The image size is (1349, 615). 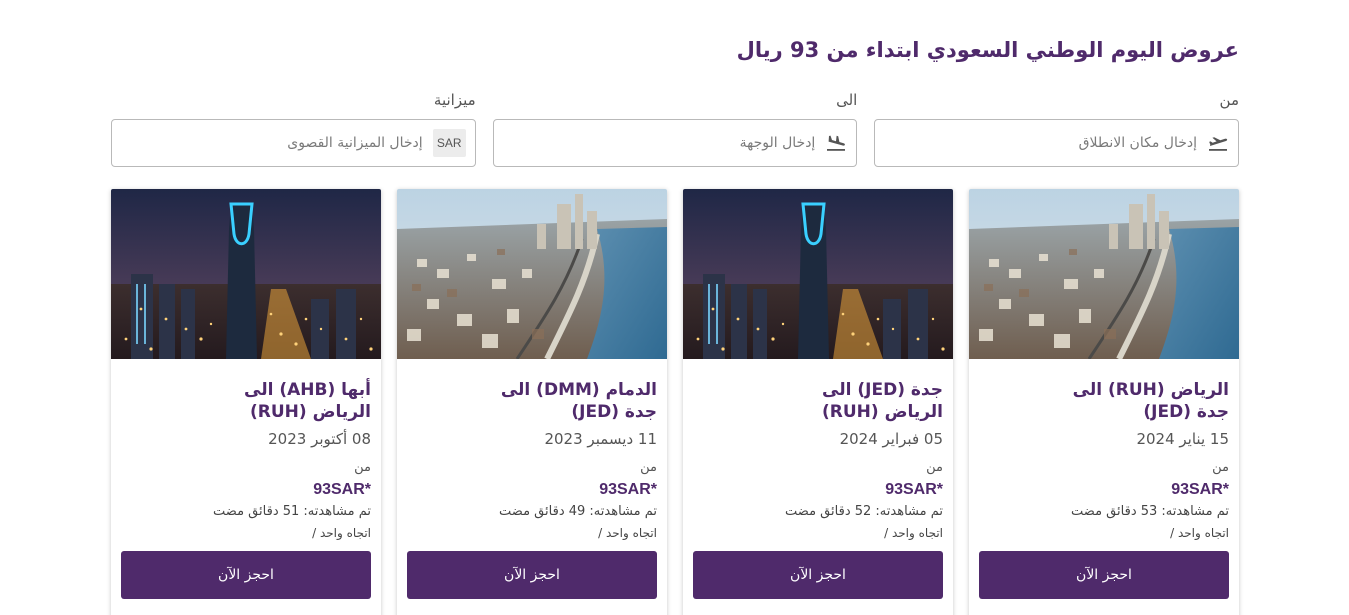 I want to click on offer-route: الدمام (DMM) الى جدة (JED), so click(x=532, y=401).